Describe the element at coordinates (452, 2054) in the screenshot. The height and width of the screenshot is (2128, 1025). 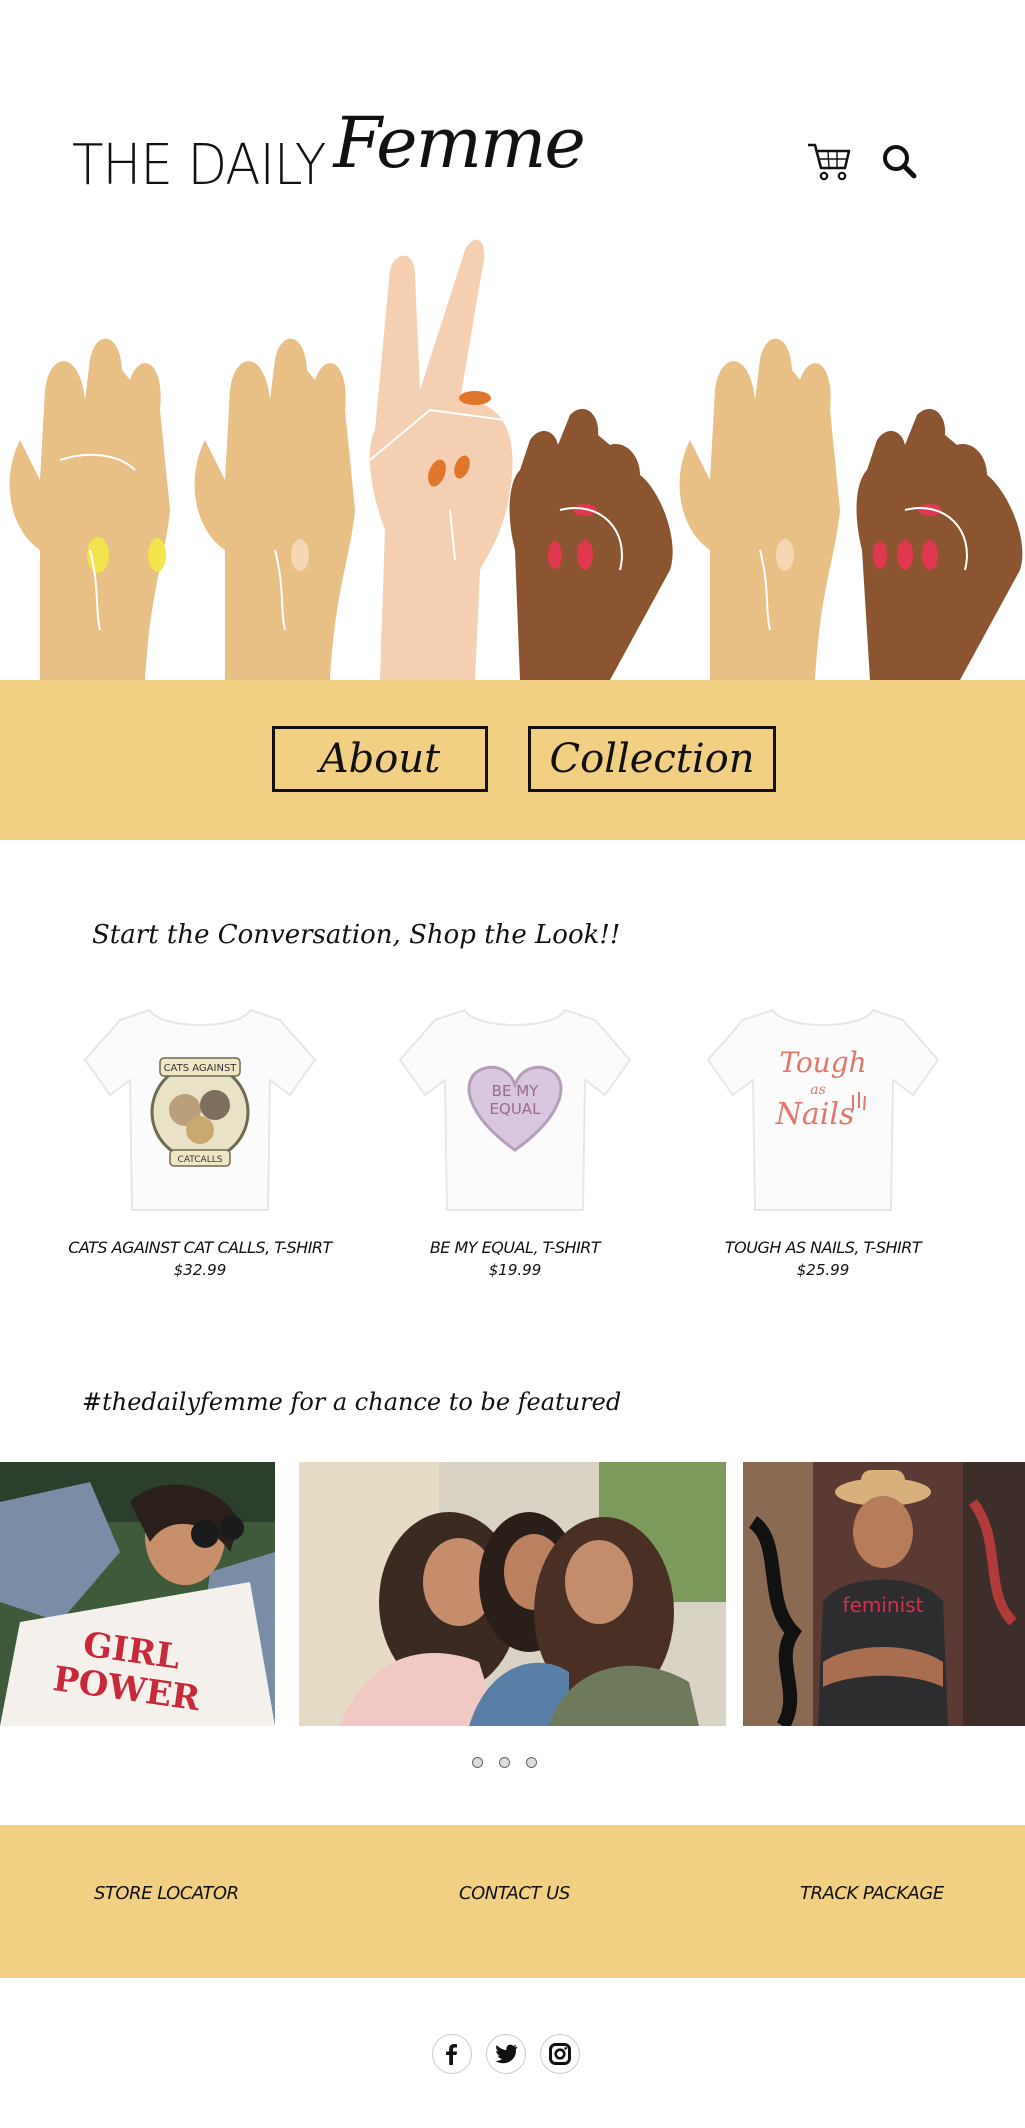
I see `facebook-icon` at that location.